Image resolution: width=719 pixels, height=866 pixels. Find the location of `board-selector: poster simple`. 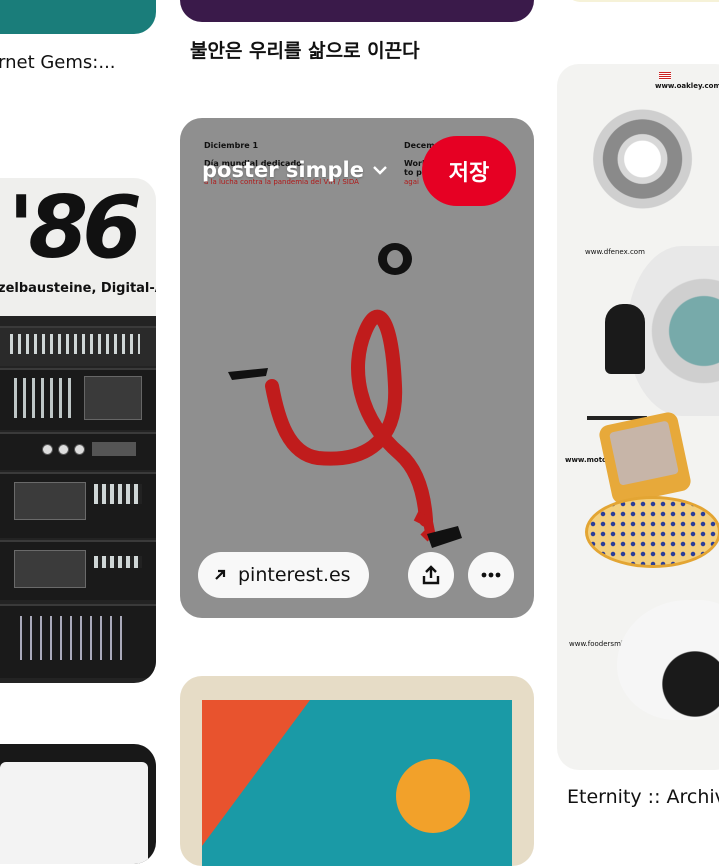

board-selector: poster simple is located at coordinates (295, 170).